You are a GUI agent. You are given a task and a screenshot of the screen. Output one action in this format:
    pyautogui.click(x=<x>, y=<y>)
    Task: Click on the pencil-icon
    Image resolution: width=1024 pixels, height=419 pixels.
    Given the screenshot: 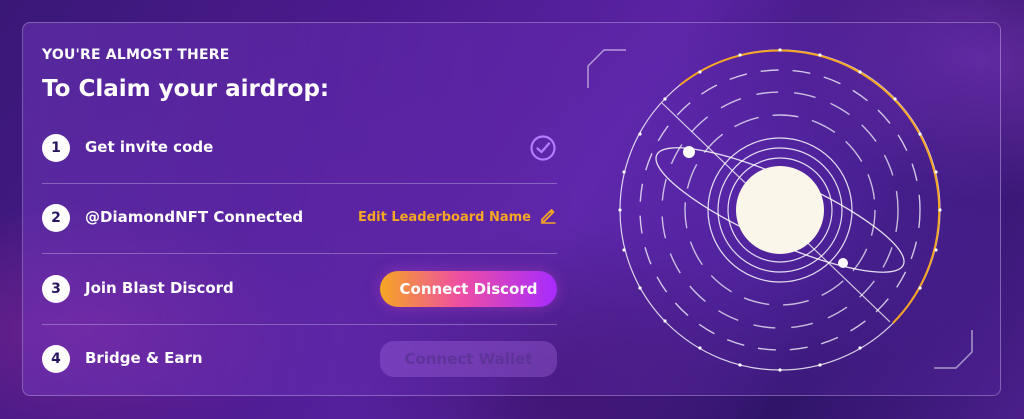 What is the action you would take?
    pyautogui.click(x=548, y=217)
    